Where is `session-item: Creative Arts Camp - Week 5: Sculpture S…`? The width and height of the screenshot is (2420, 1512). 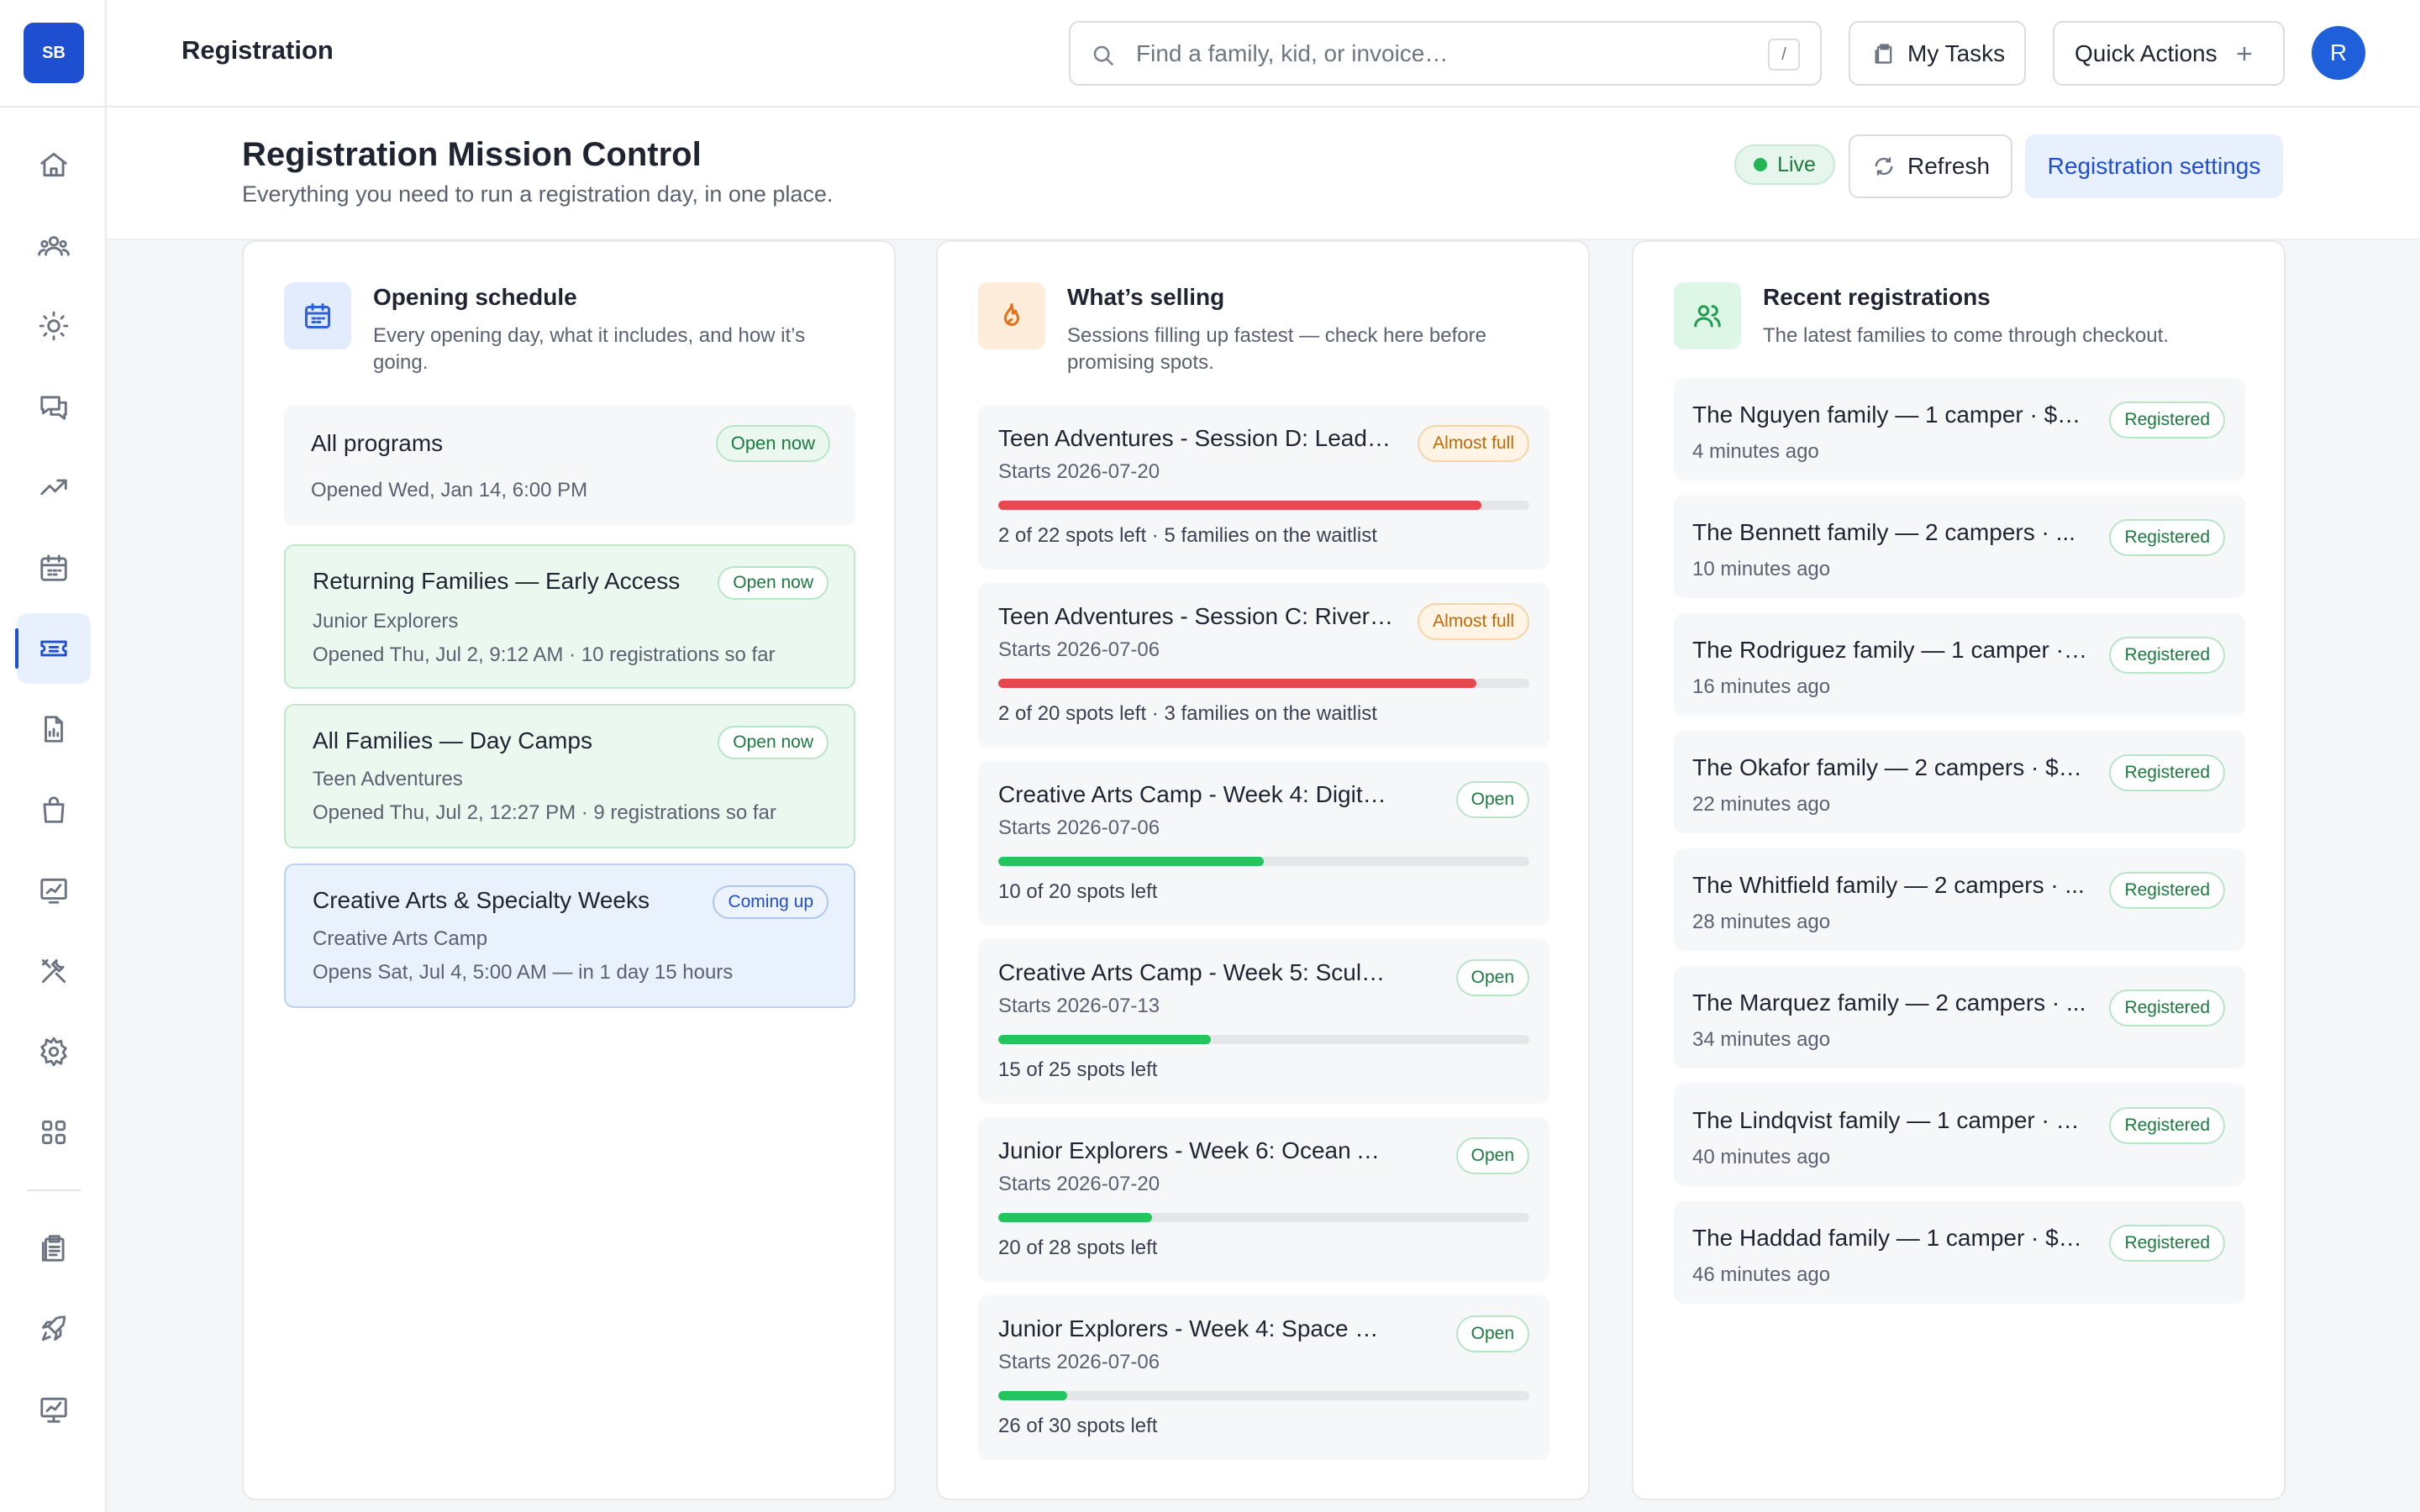 session-item: Creative Arts Camp - Week 5: Sculpture S… is located at coordinates (1263, 1021).